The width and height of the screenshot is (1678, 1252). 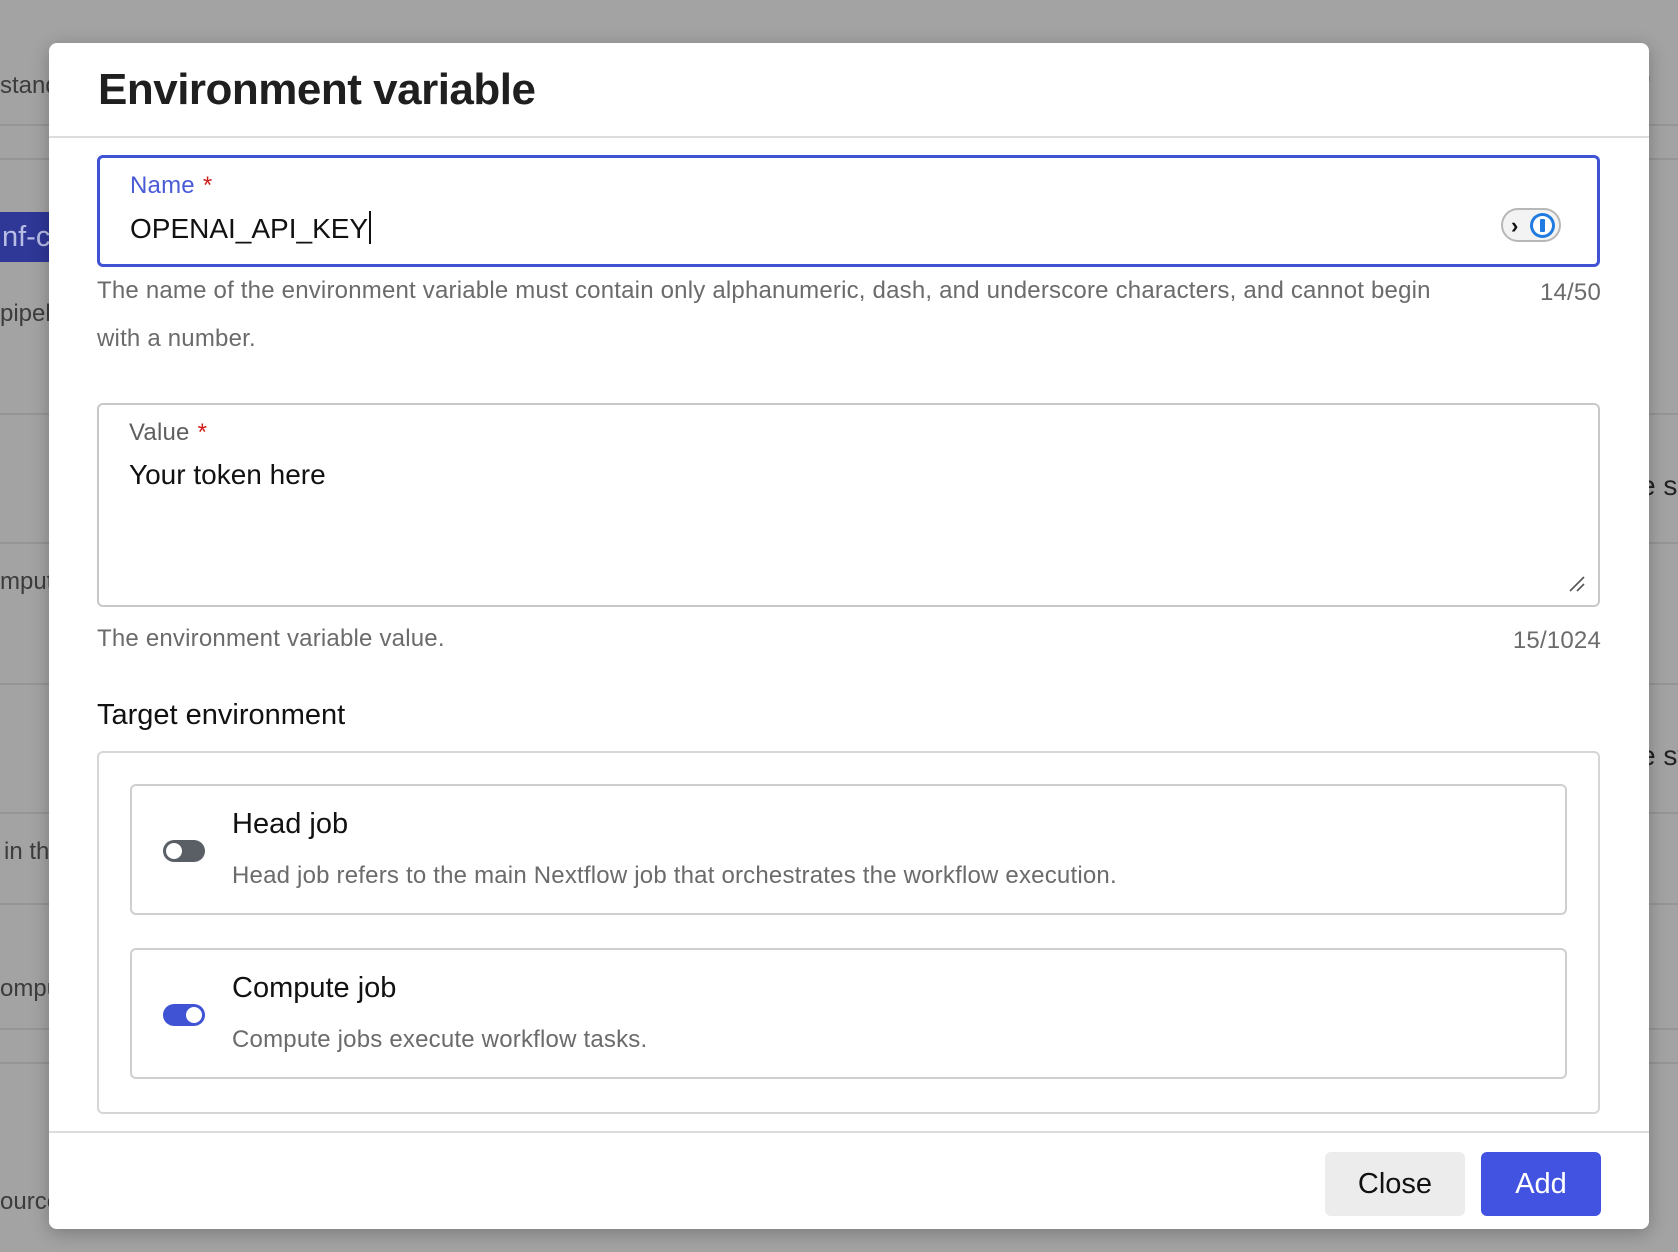 I want to click on name-label: Name *, so click(x=171, y=185).